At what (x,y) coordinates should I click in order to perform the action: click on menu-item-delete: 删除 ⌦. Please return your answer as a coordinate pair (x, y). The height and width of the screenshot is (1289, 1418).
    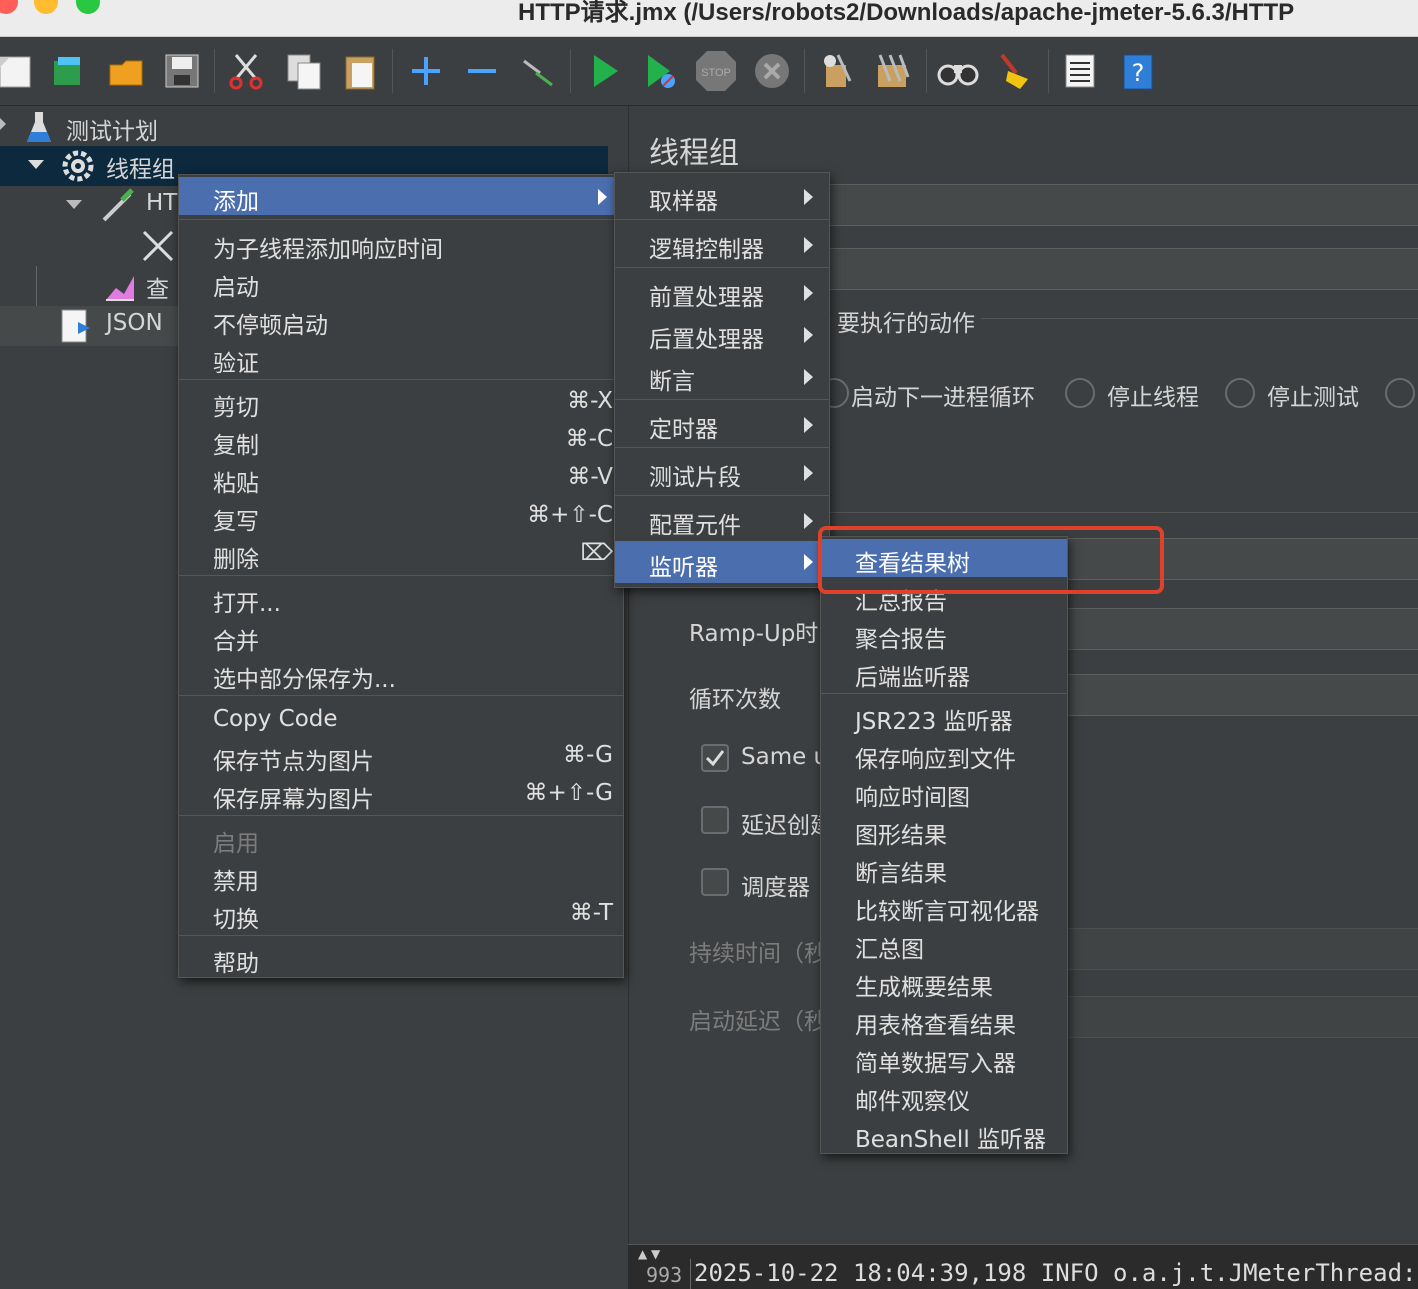
    Looking at the image, I should click on (401, 554).